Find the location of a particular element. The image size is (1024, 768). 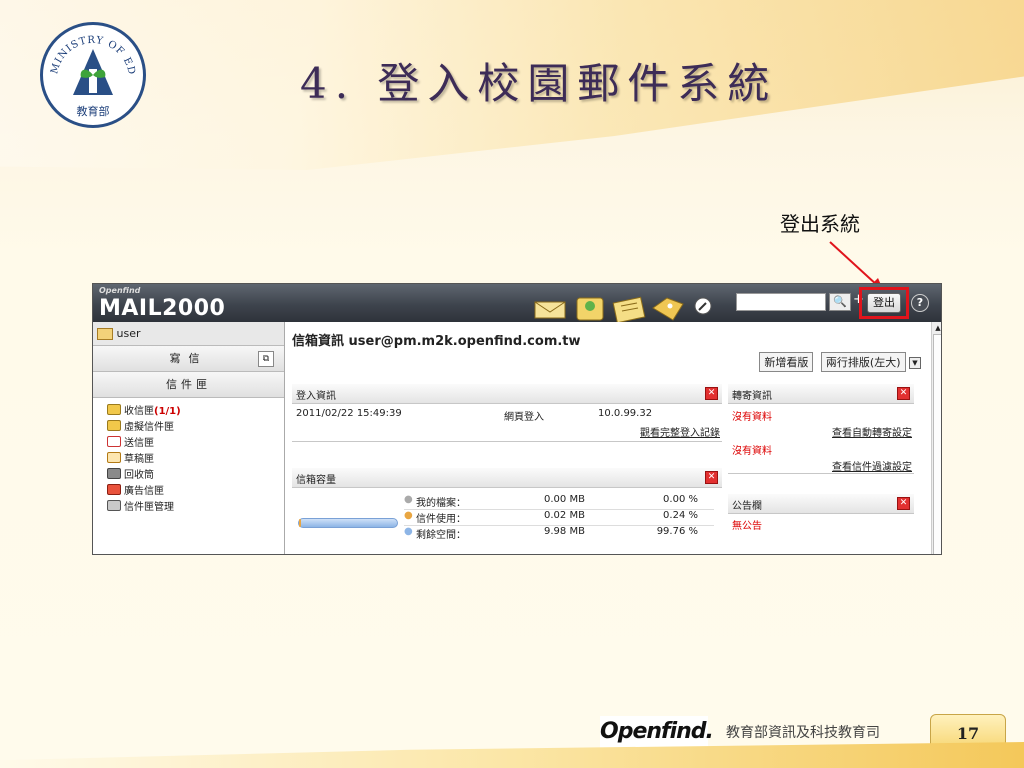

storage-label: 我的檔案： is located at coordinates (441, 503).